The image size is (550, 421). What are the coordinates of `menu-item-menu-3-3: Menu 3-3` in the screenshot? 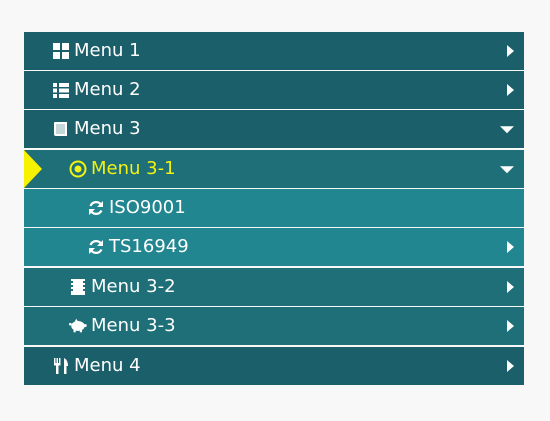 It's located at (274, 326).